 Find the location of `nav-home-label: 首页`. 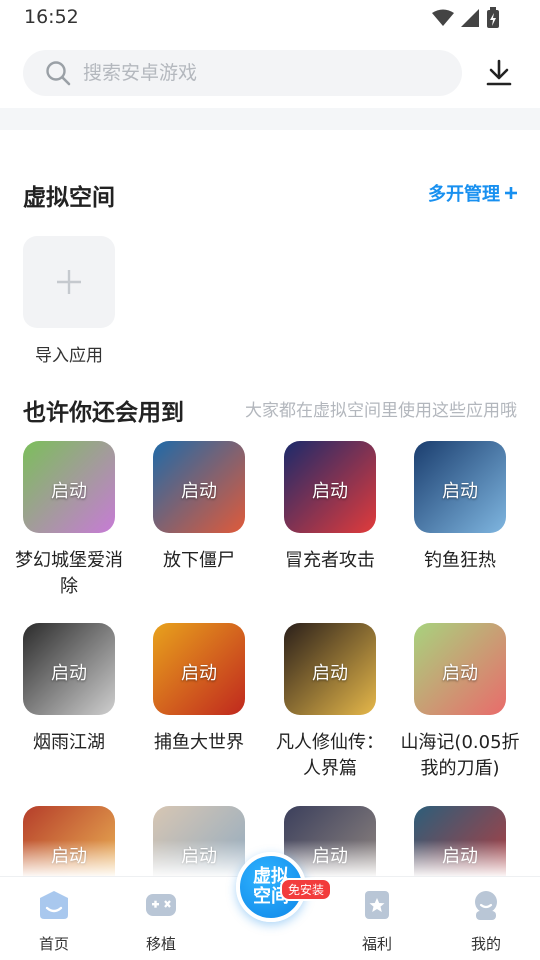

nav-home-label: 首页 is located at coordinates (53, 944).